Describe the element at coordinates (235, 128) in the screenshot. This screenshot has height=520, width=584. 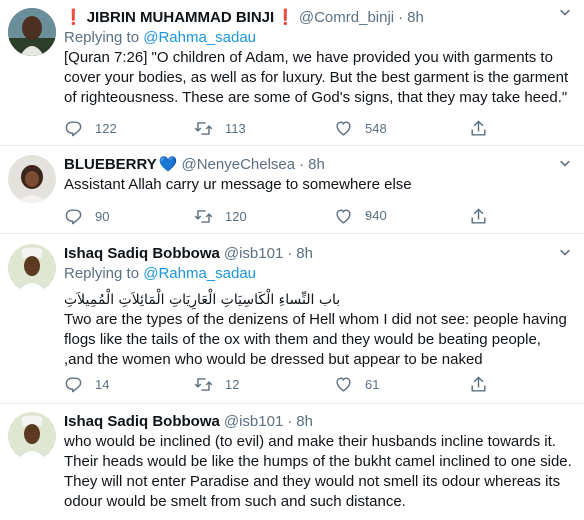
I see `retweet-count: 113` at that location.